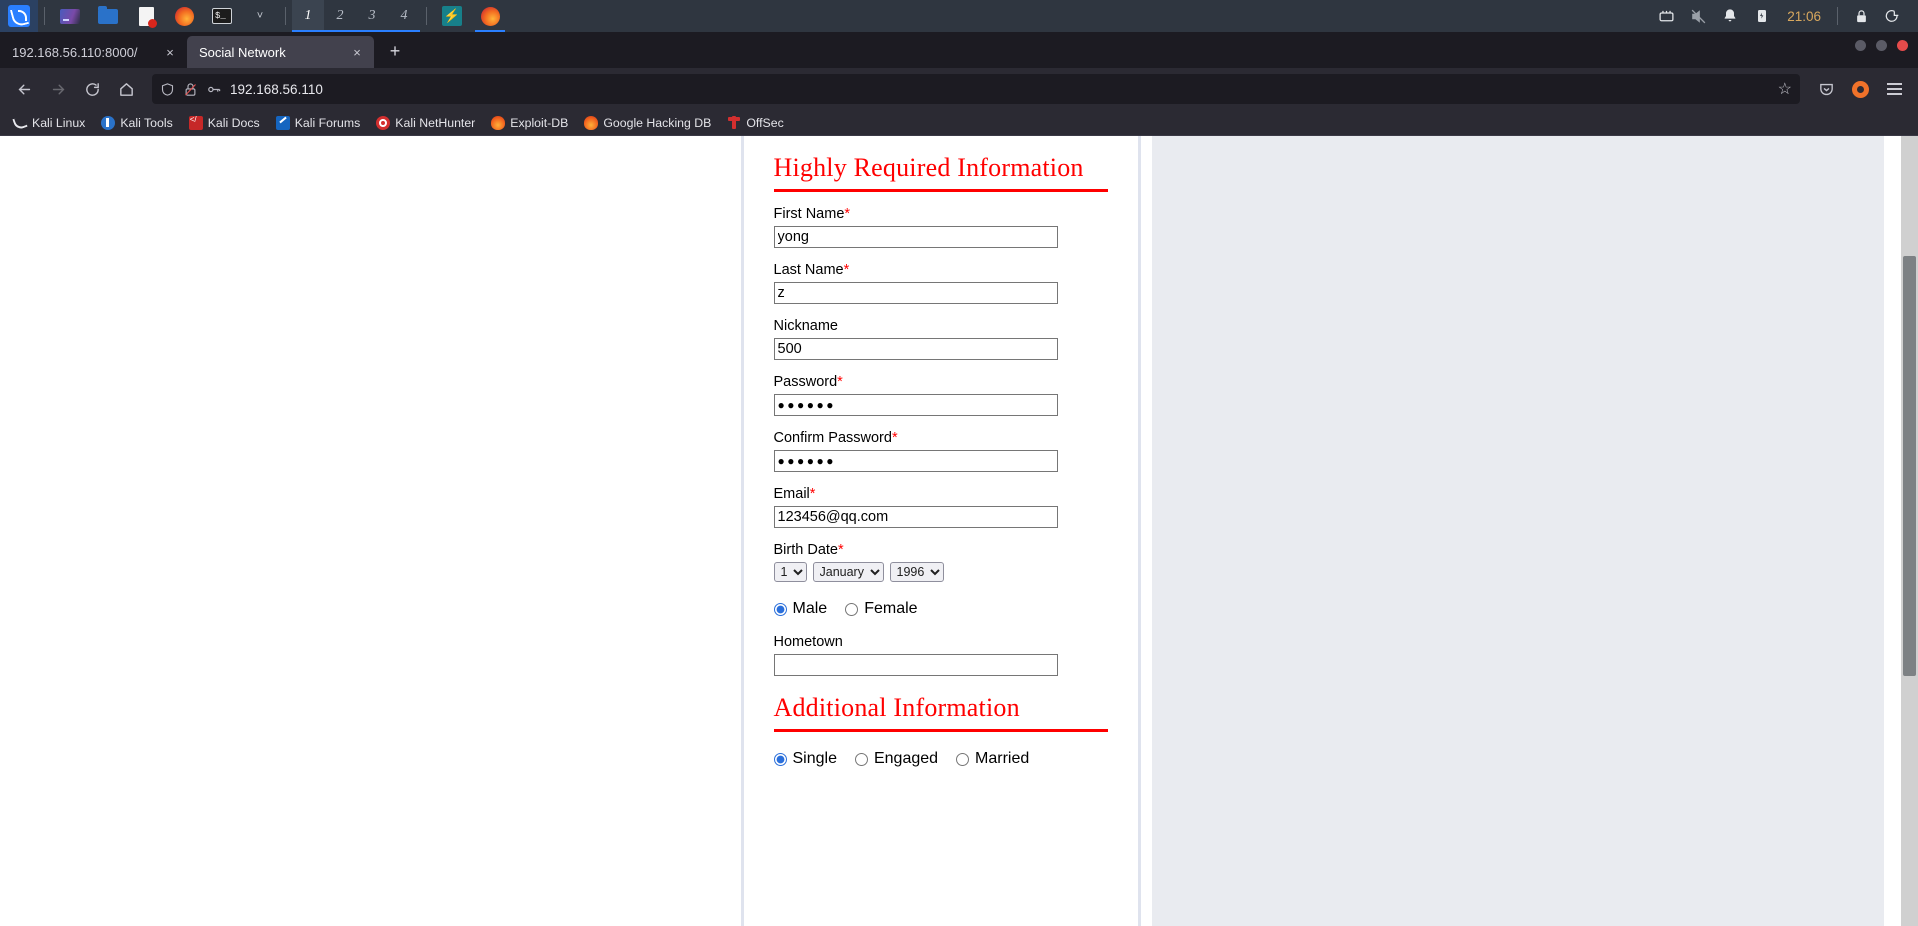 Image resolution: width=1918 pixels, height=926 pixels. I want to click on workspace-3: 3, so click(372, 16).